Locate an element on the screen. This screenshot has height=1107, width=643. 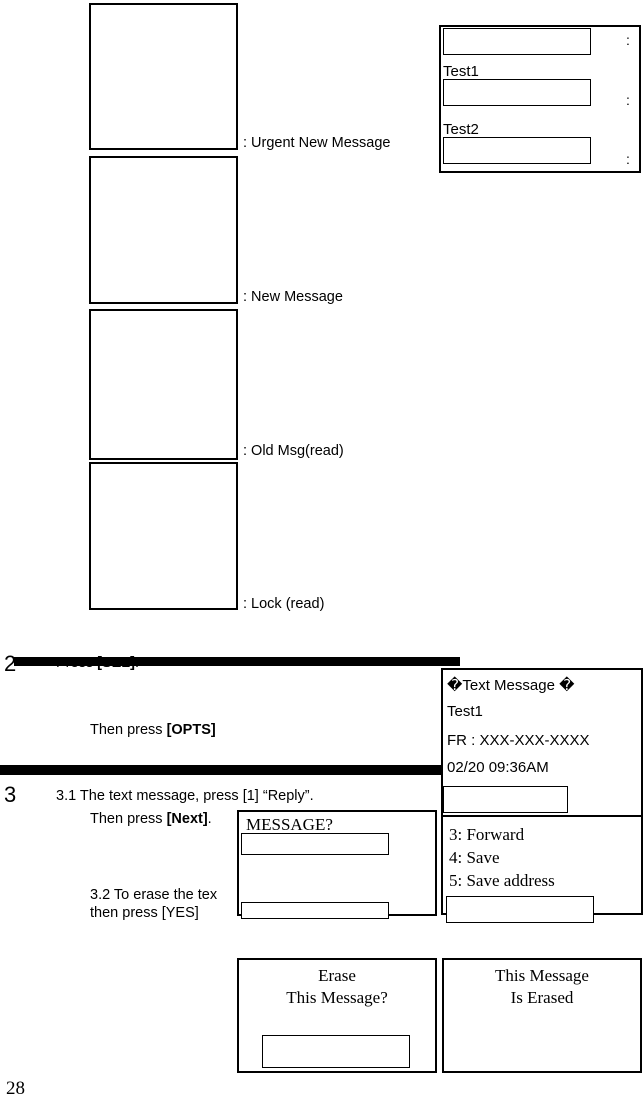
options-menu-item-save: 4: Save is located at coordinates (474, 857).